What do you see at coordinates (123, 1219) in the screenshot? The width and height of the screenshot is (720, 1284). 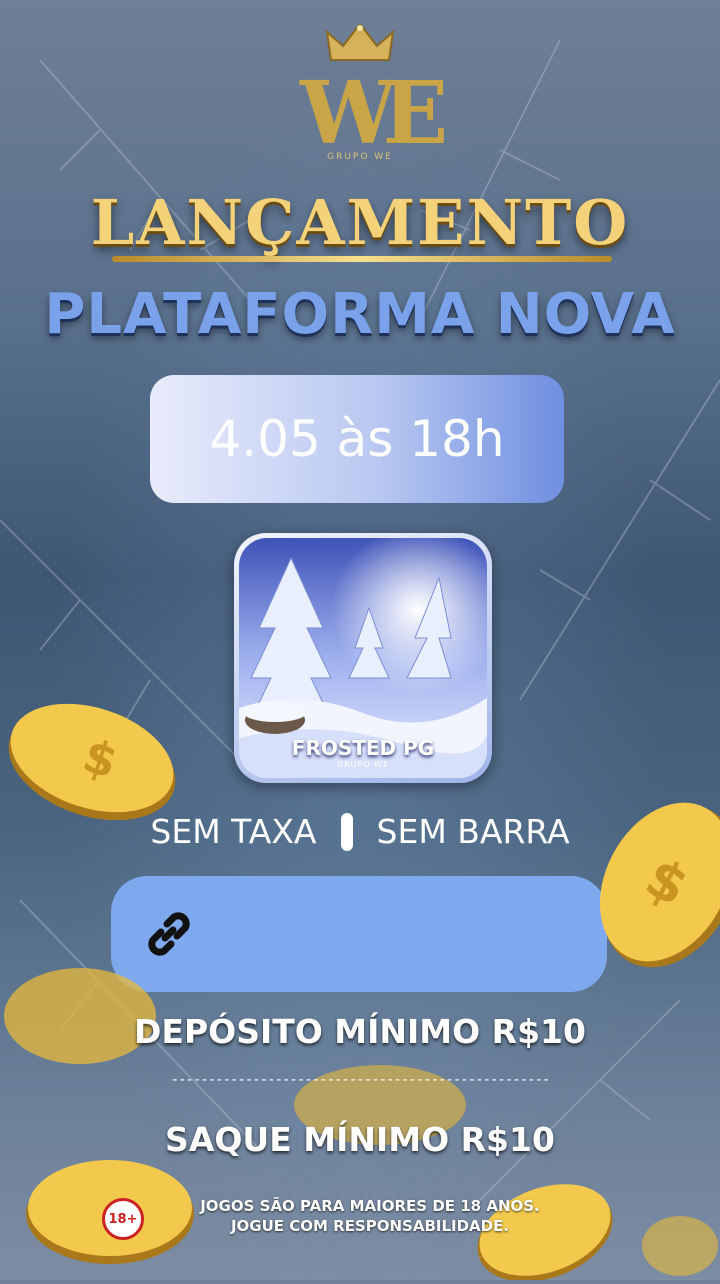 I see `age-restriction-icon: 18+` at bounding box center [123, 1219].